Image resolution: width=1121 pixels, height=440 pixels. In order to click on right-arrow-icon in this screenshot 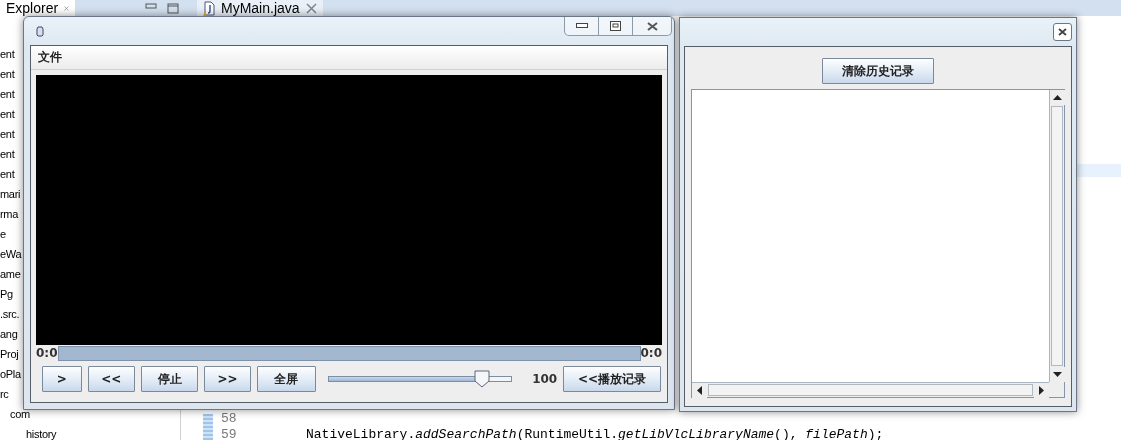, I will do `click(1041, 390)`.